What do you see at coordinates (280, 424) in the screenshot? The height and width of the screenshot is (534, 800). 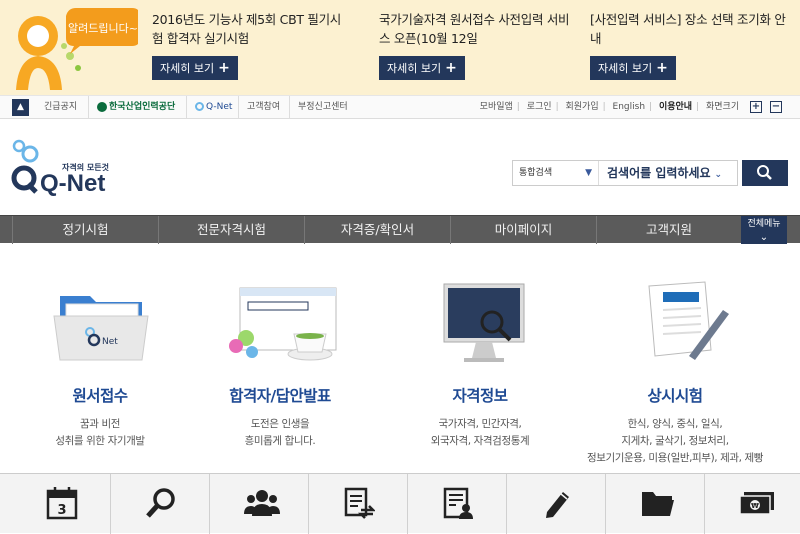 I see `service-desc: 도전은 인생을` at bounding box center [280, 424].